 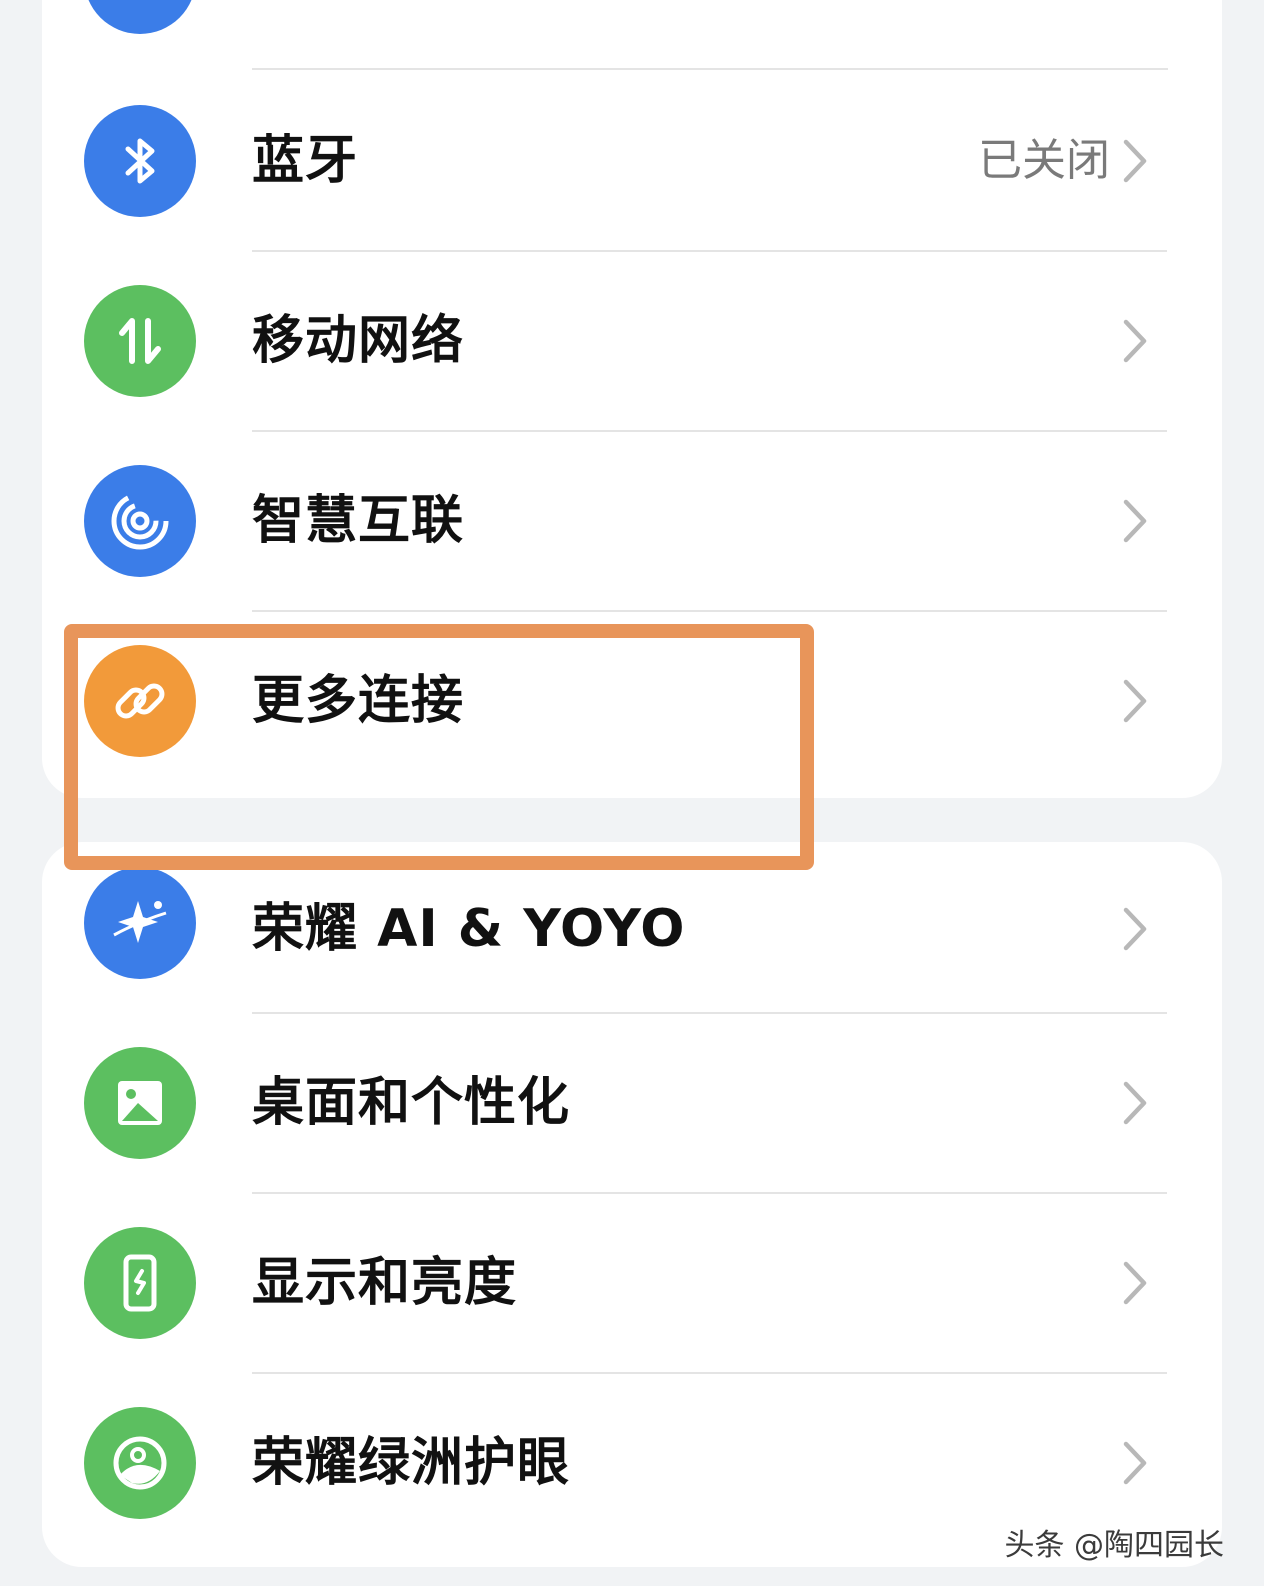 I want to click on settings-row-home-screen-personalization: 桌面和个性化, so click(x=632, y=1103).